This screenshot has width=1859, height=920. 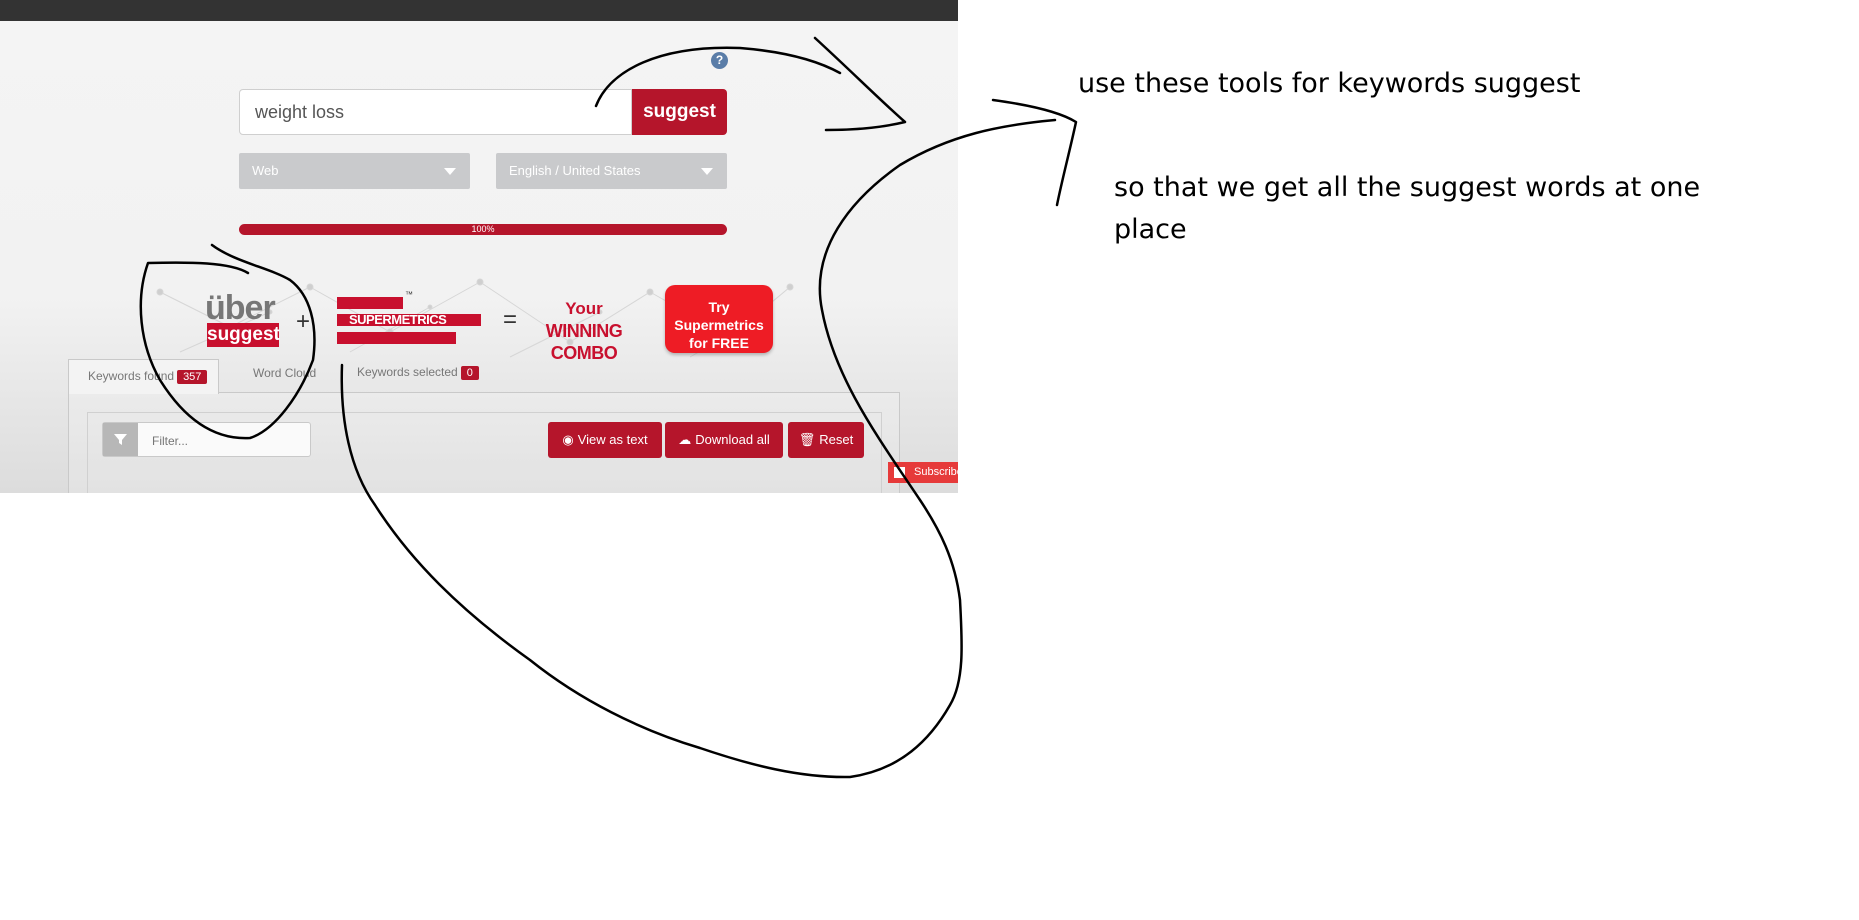 I want to click on progress-bar: 100%, so click(x=483, y=229).